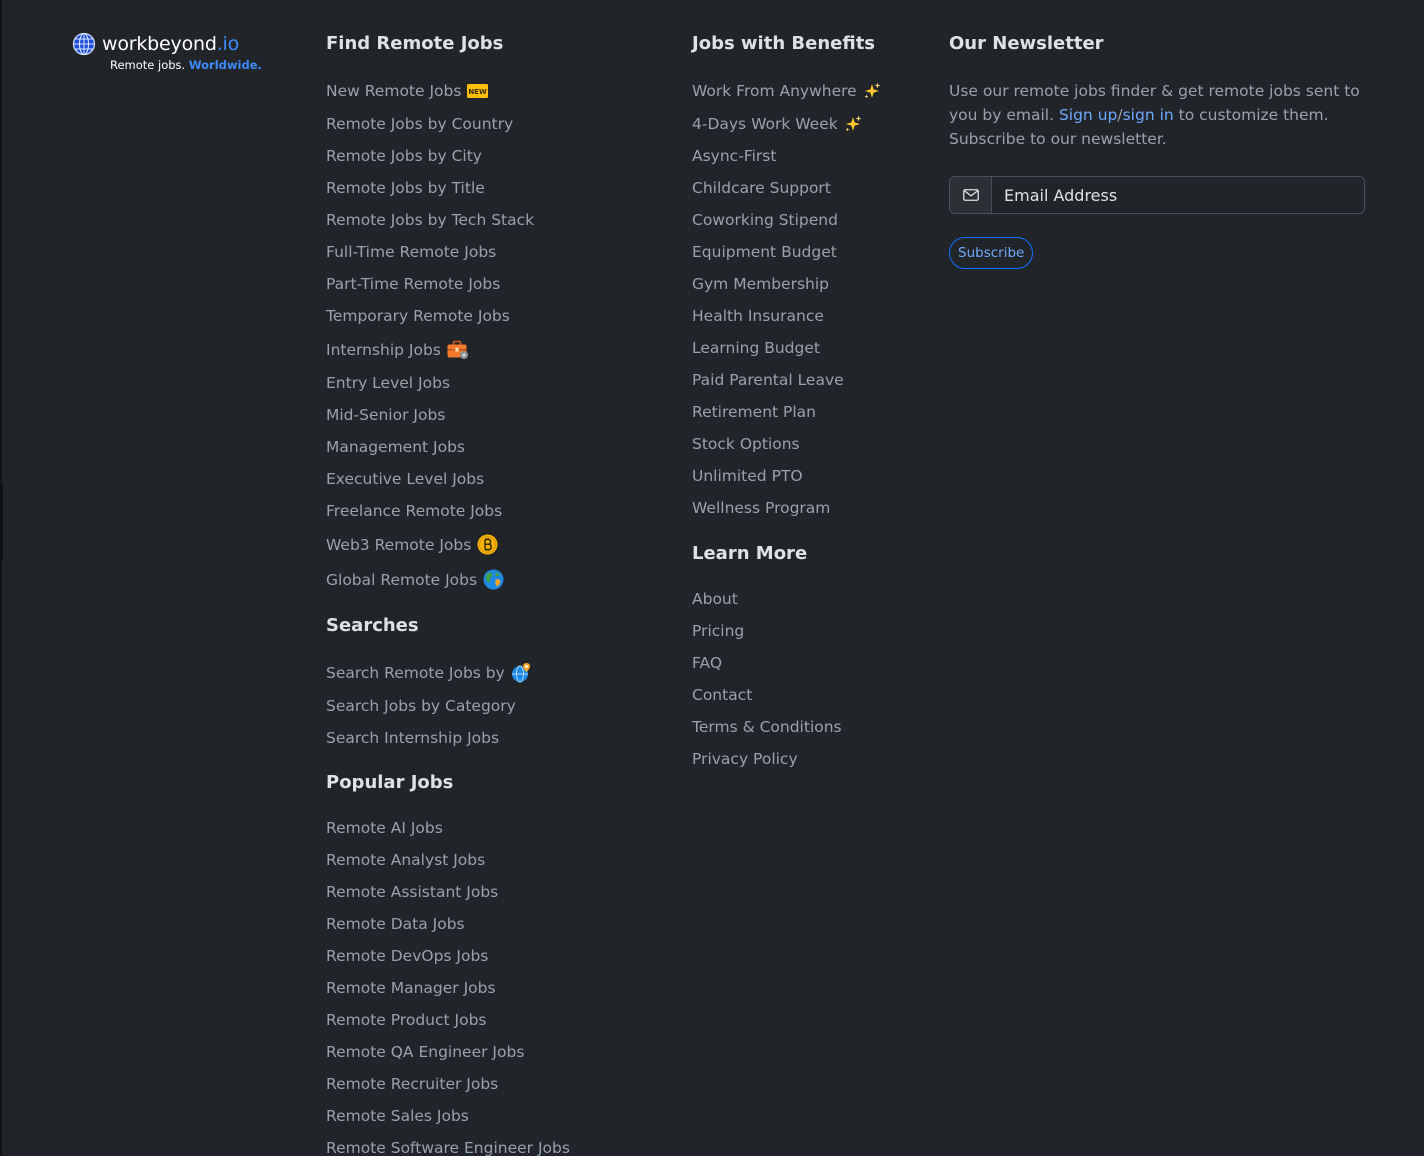  Describe the element at coordinates (765, 124) in the screenshot. I see `link-4-days-work-week: 4-Days Work Week` at that location.